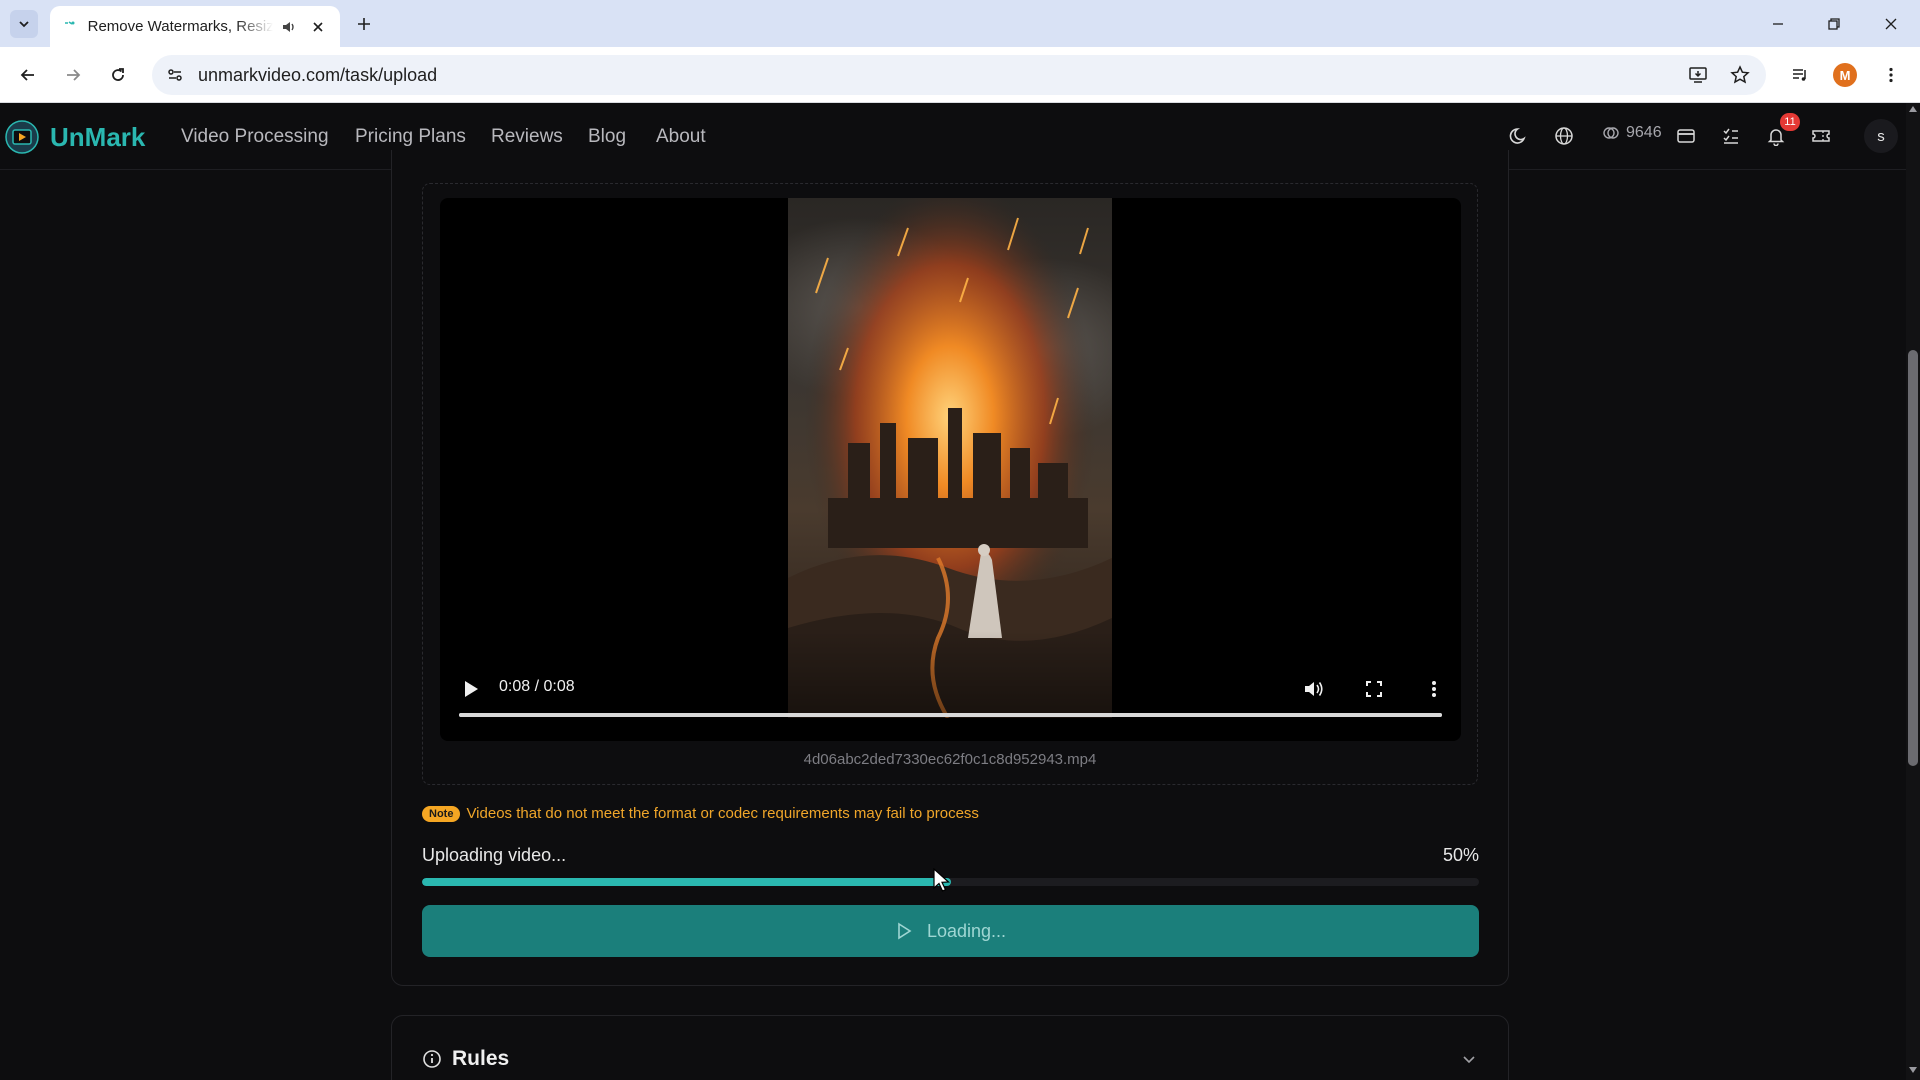  I want to click on user-avatar: s, so click(1881, 136).